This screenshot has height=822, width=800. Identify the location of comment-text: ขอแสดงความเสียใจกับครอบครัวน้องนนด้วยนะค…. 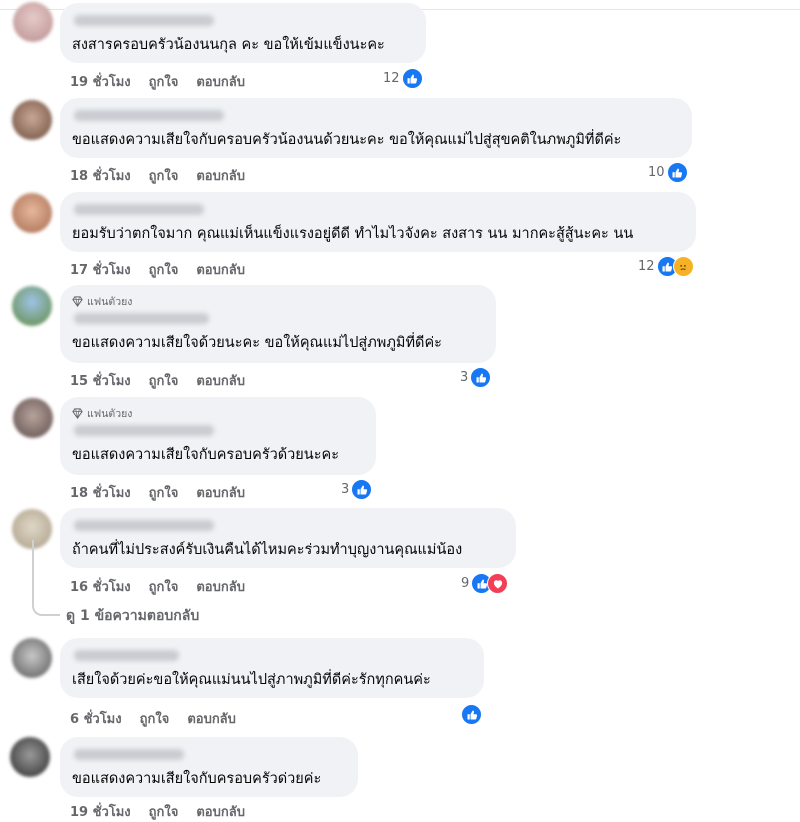
(347, 140).